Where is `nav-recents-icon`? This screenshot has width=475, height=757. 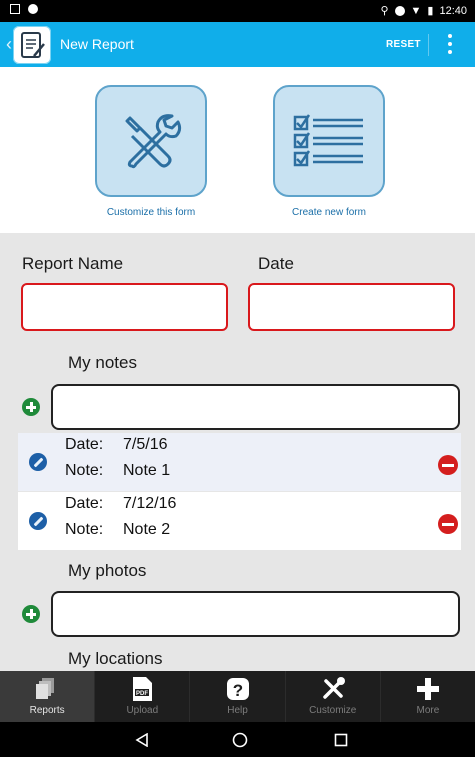 nav-recents-icon is located at coordinates (341, 739).